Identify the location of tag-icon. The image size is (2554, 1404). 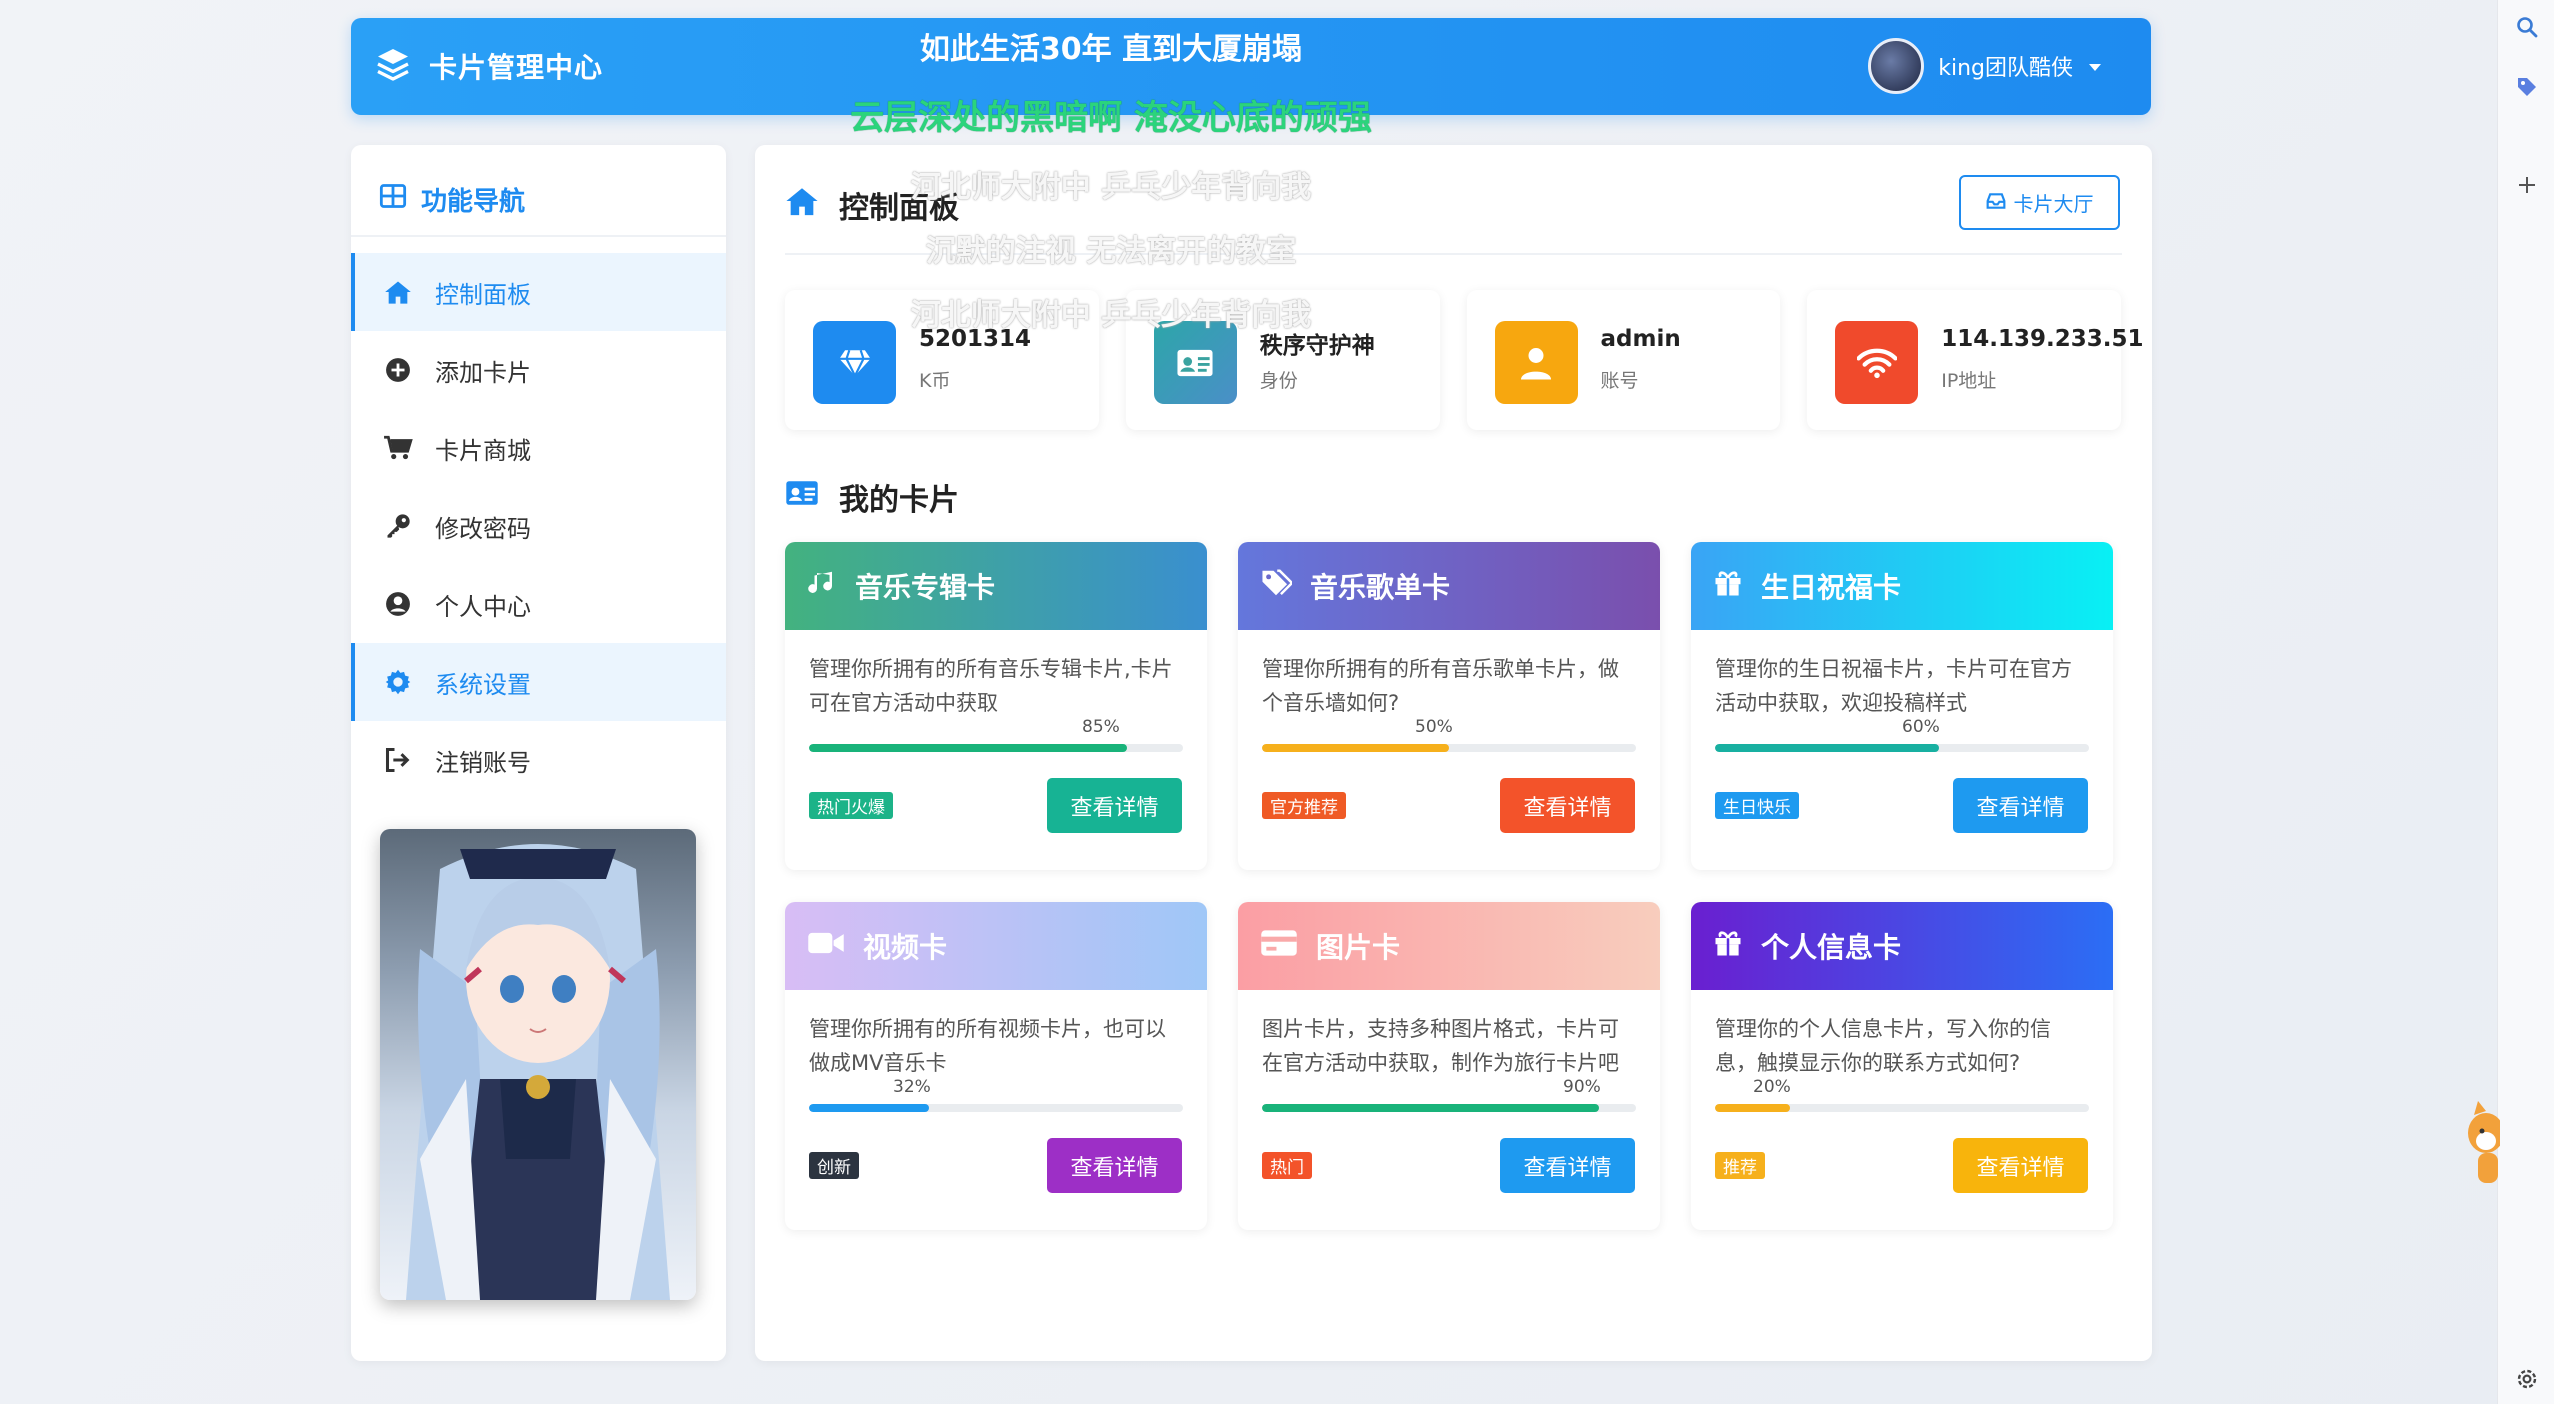
(2527, 87).